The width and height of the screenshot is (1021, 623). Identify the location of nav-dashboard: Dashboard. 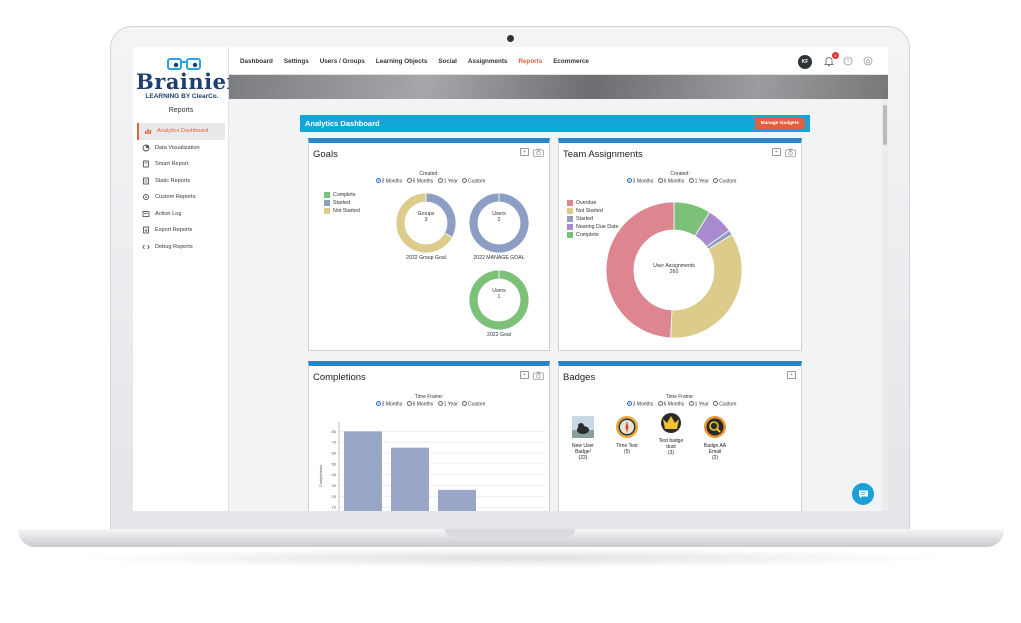
(256, 61).